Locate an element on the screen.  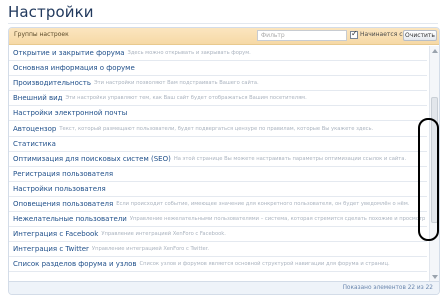
settings-group-title-link: Настройки электронной почты is located at coordinates (70, 113).